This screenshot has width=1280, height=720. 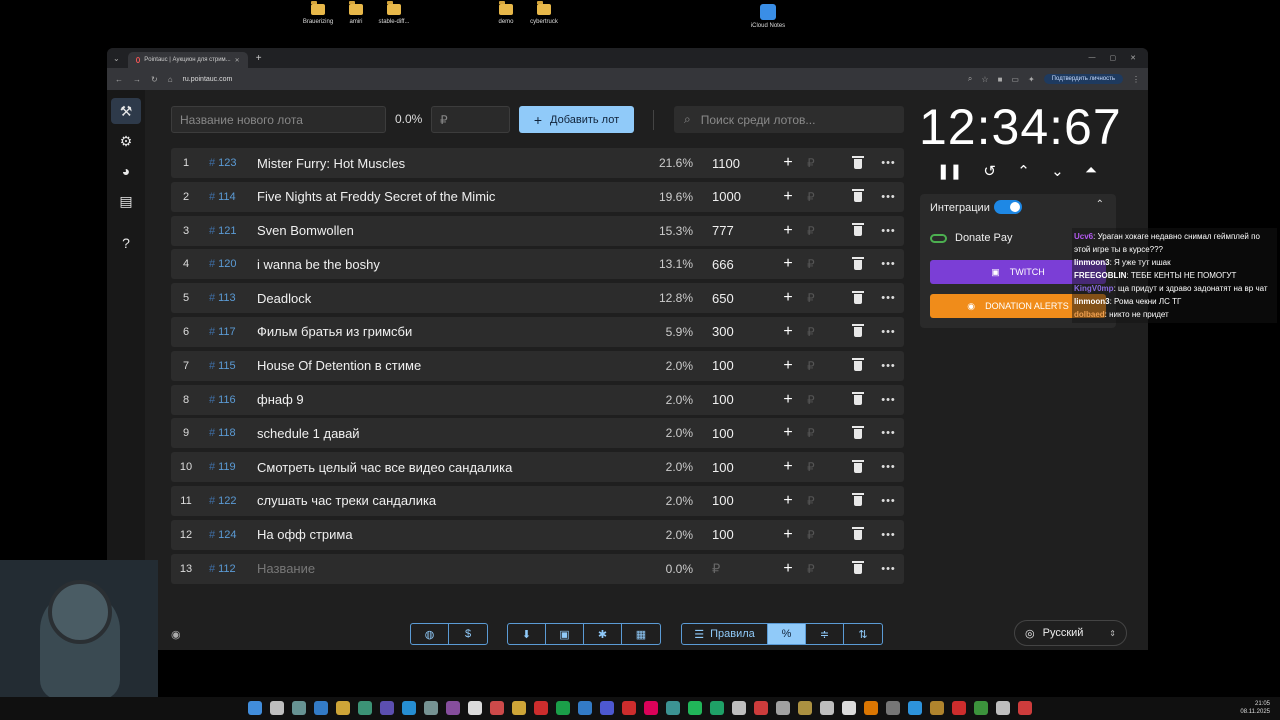 I want to click on lot-row: 6 #117 Фильм братья из гримсби 5.9% 300 + ₽ •••, so click(x=537, y=331).